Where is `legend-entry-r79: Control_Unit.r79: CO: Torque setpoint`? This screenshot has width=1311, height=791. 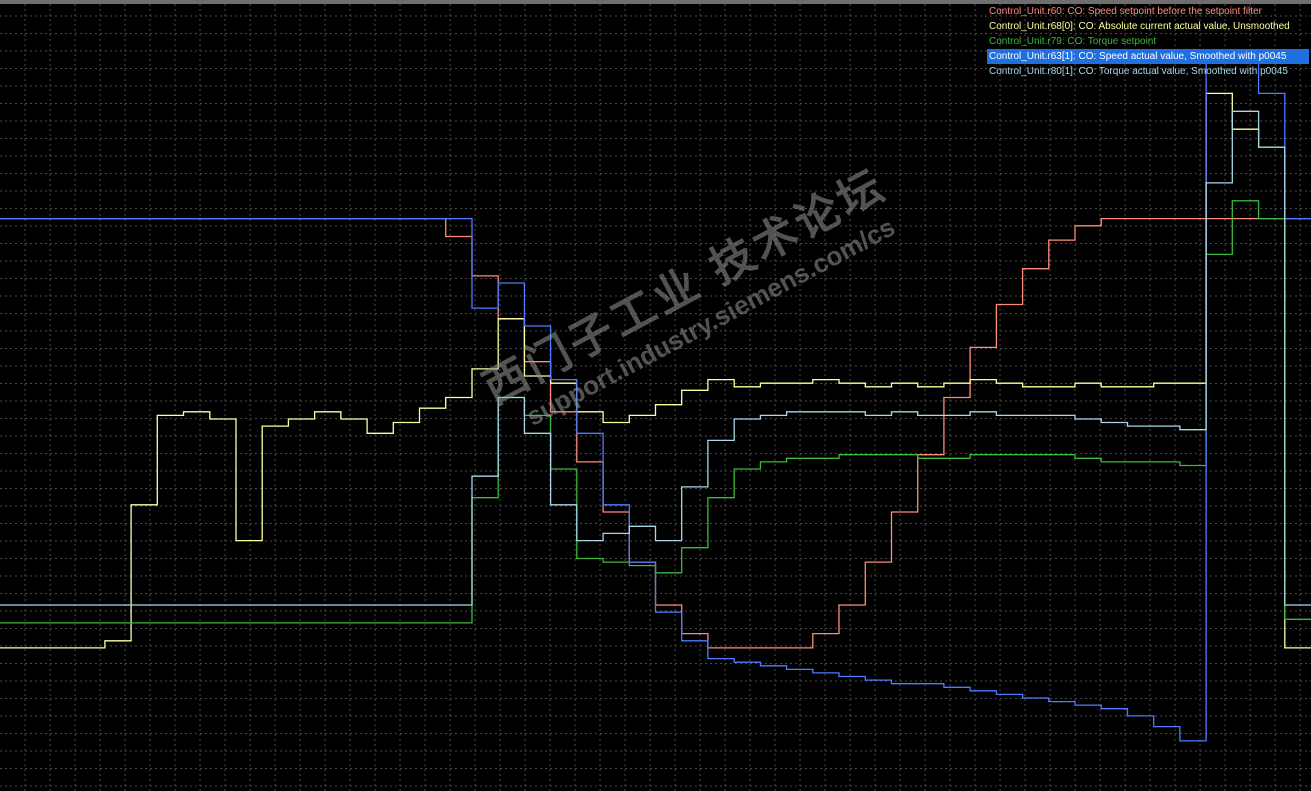 legend-entry-r79: Control_Unit.r79: CO: Torque setpoint is located at coordinates (1148, 41).